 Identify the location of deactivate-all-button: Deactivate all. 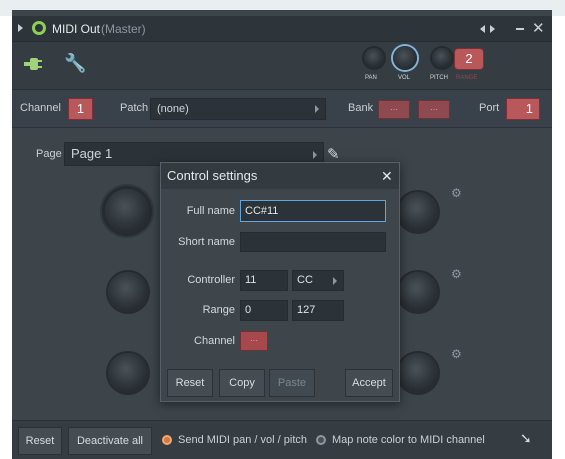
(110, 441).